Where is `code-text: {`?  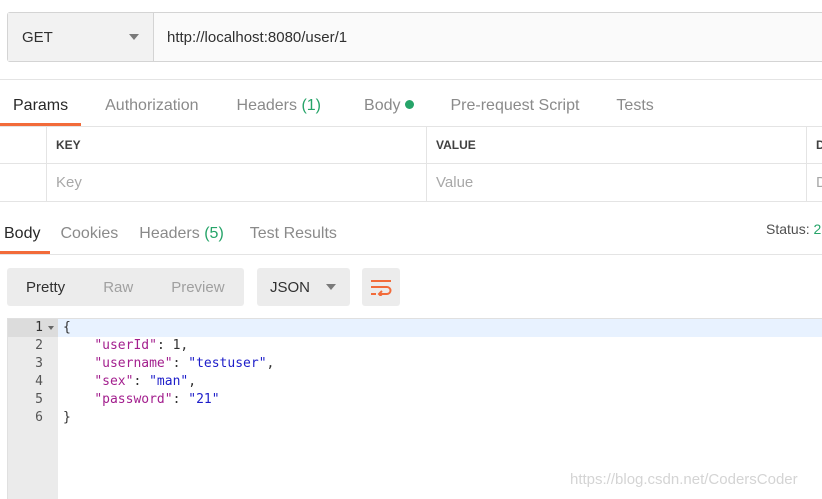 code-text: { is located at coordinates (67, 328).